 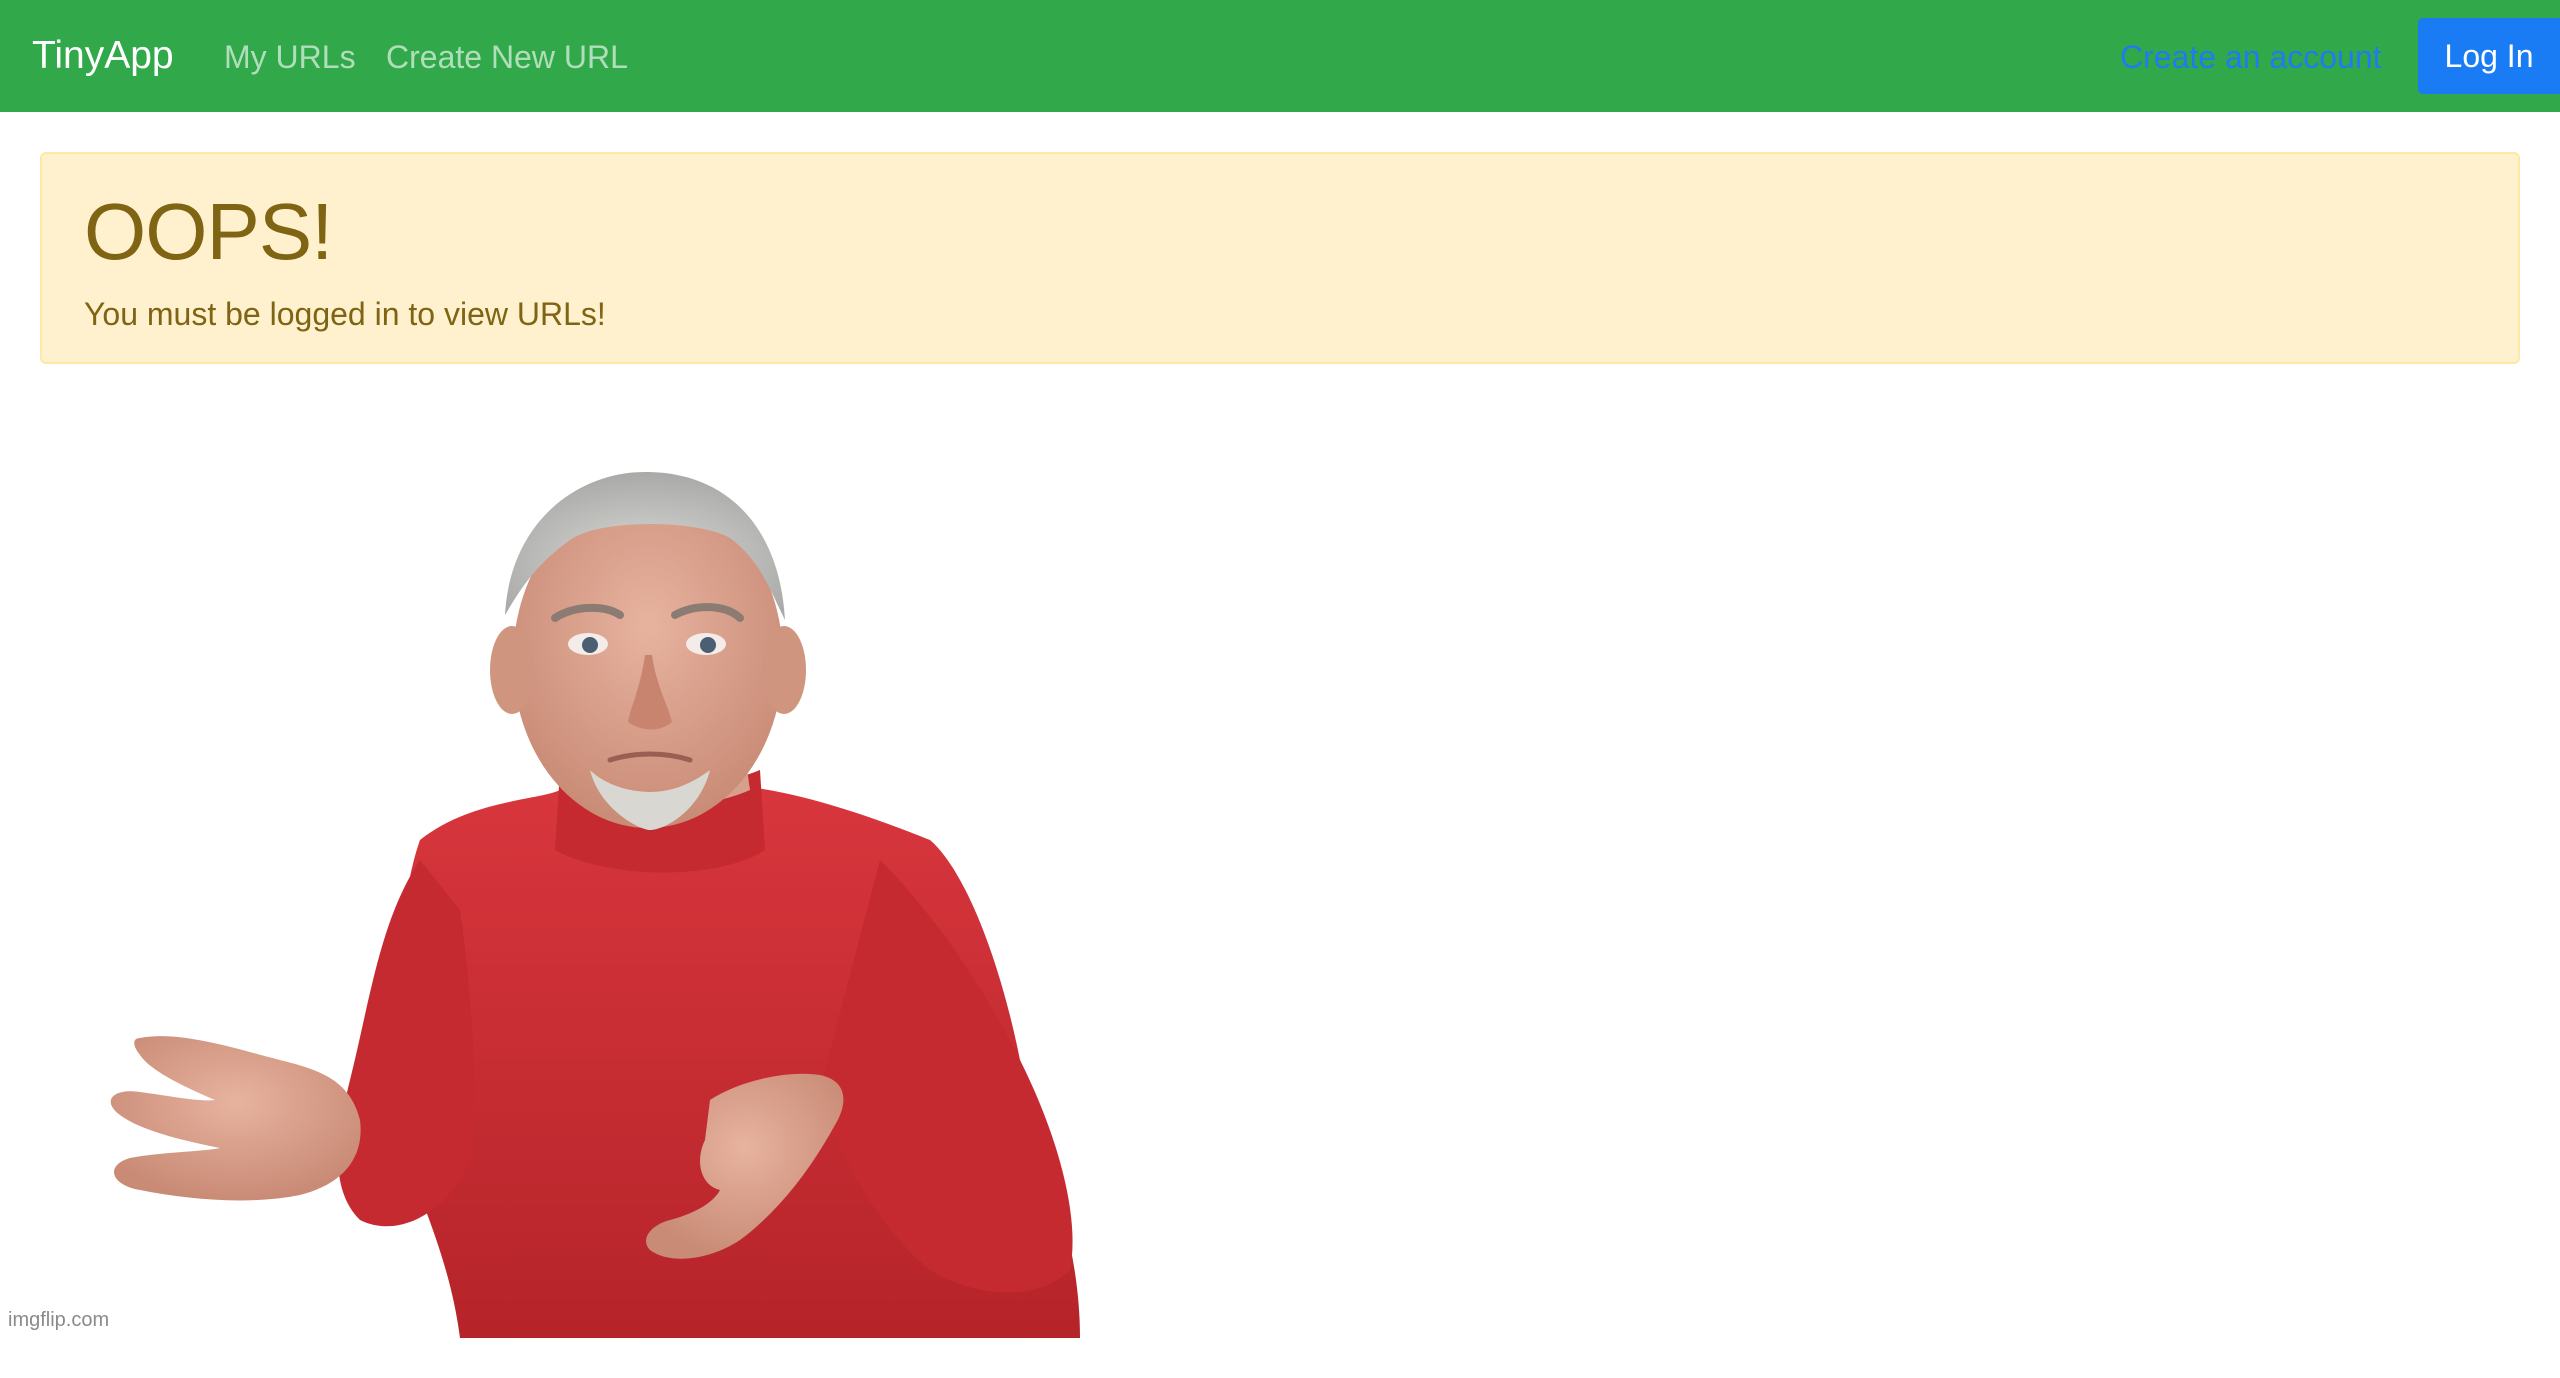 What do you see at coordinates (208, 231) in the screenshot?
I see `alert-heading: OOPS!` at bounding box center [208, 231].